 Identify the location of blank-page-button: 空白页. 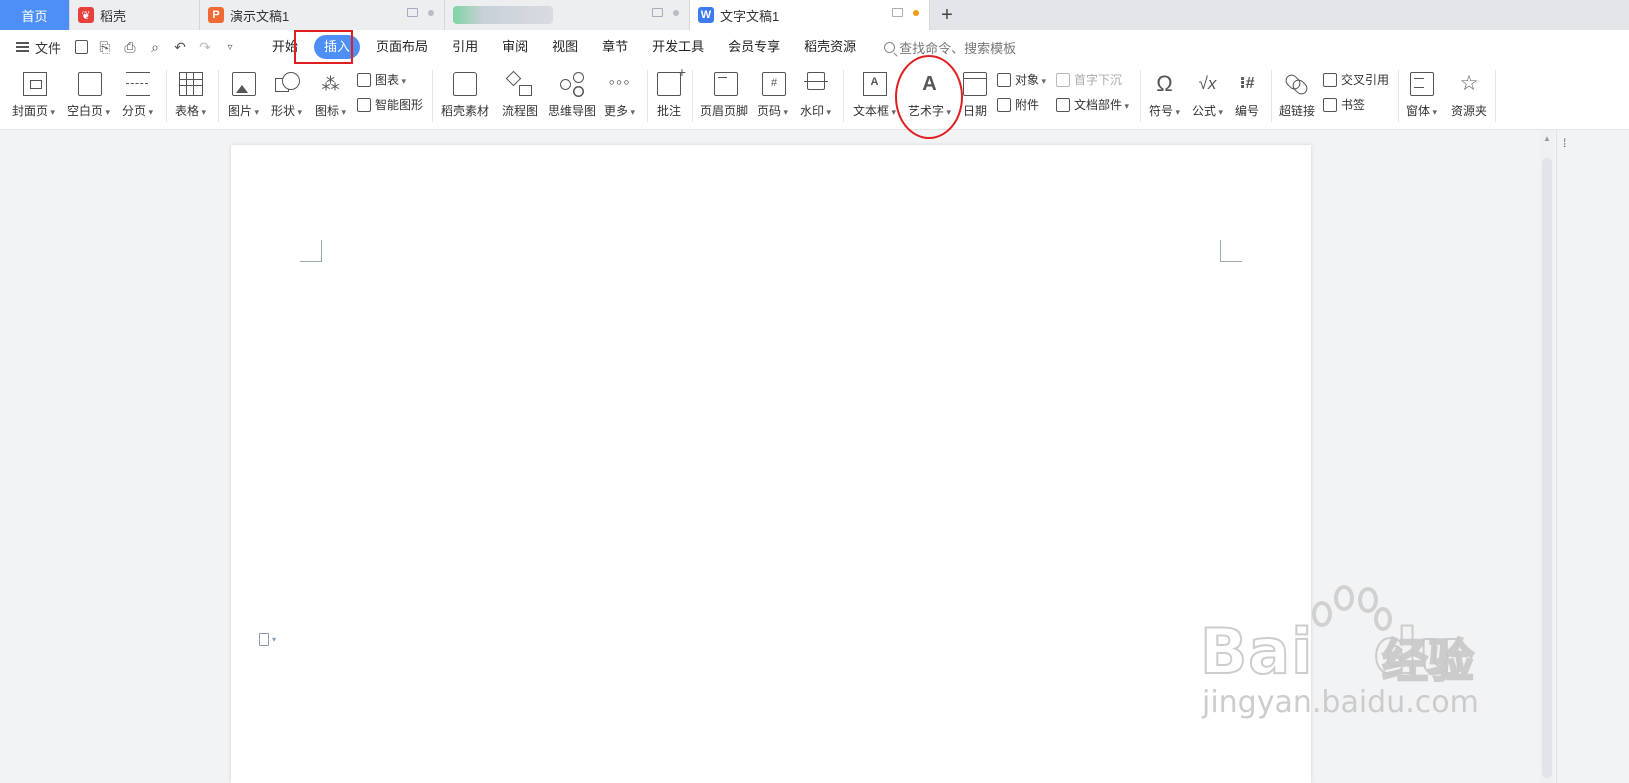
(88, 91).